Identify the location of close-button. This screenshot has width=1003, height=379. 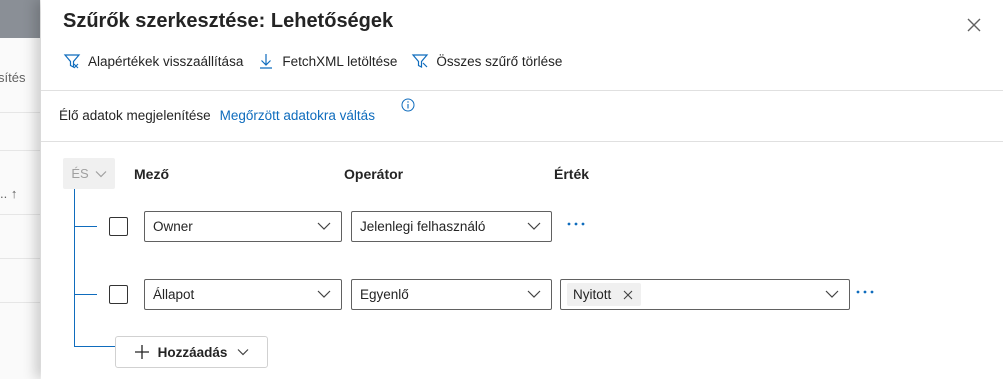
(974, 25).